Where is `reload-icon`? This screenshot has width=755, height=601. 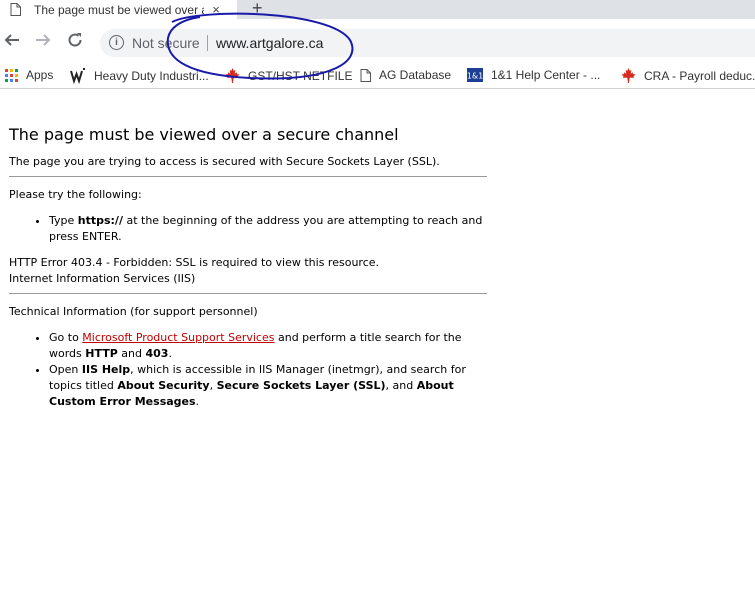
reload-icon is located at coordinates (75, 40).